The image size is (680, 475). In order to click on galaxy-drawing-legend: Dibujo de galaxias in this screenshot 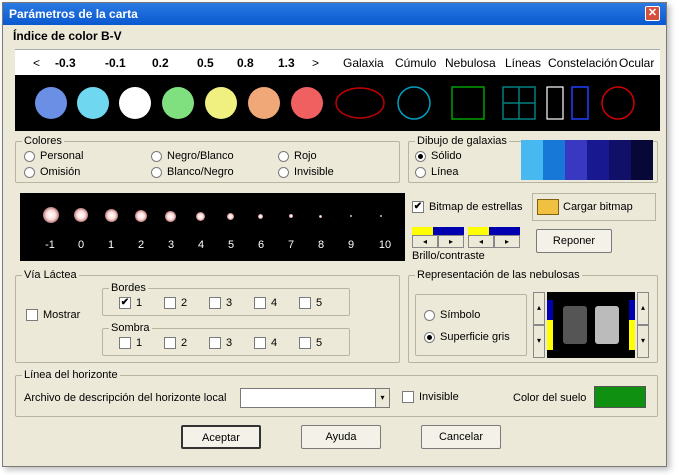, I will do `click(462, 141)`.